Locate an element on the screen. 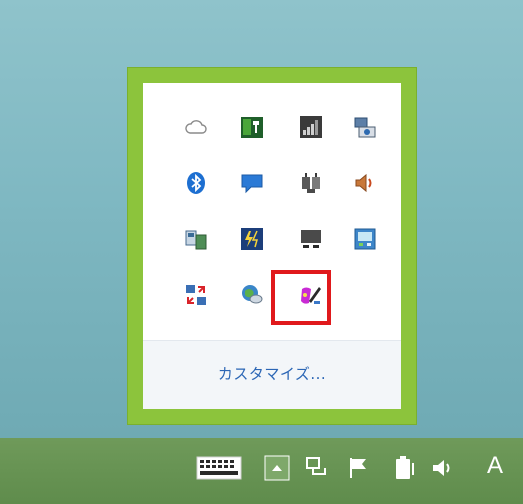  onedrive-cloud-icon is located at coordinates (196, 127).